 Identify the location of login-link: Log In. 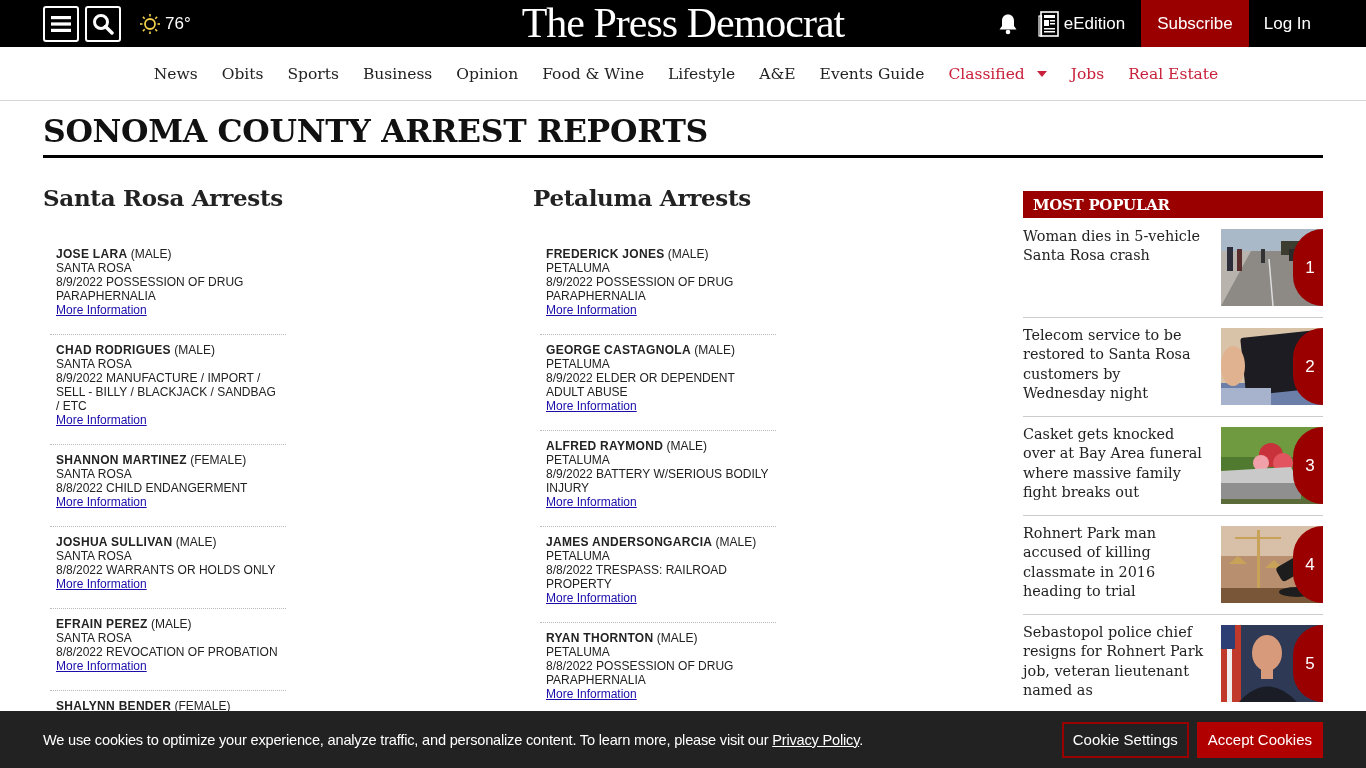
(1285, 23).